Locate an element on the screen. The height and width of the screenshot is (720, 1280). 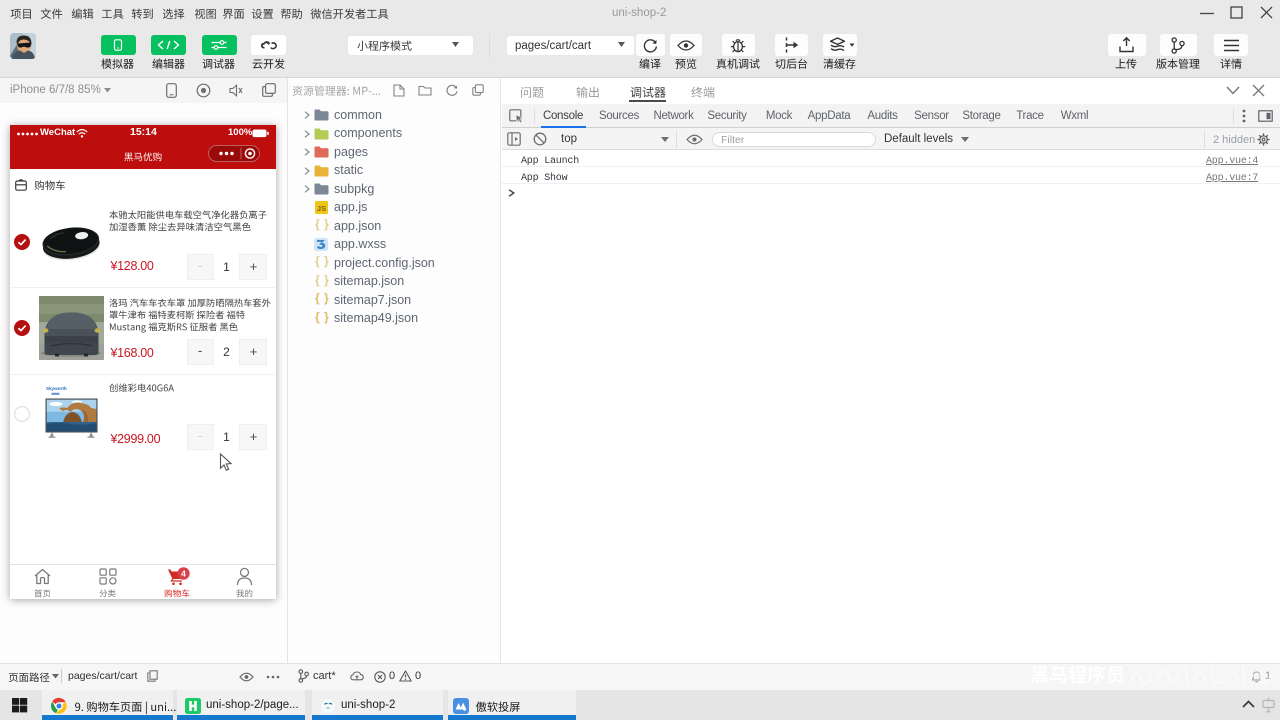
svg-text: JS is located at coordinates (321, 208).